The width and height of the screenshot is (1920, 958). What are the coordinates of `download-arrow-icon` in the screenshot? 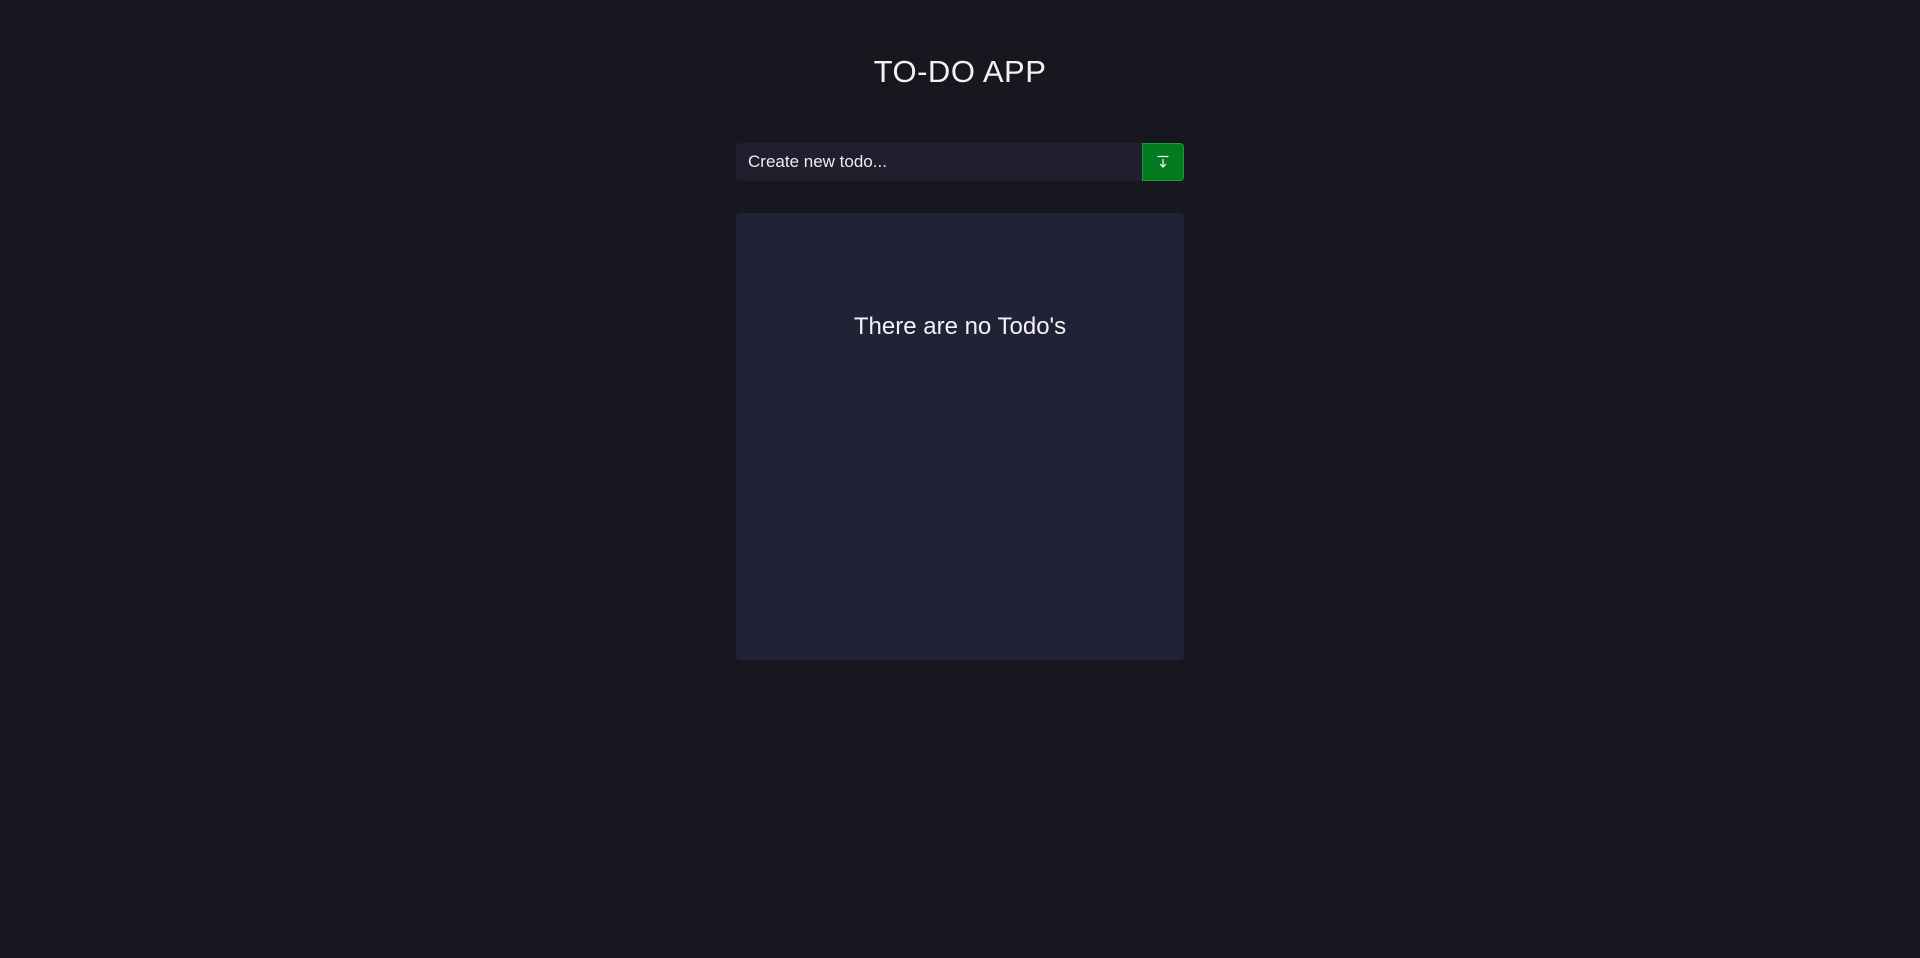 It's located at (1163, 161).